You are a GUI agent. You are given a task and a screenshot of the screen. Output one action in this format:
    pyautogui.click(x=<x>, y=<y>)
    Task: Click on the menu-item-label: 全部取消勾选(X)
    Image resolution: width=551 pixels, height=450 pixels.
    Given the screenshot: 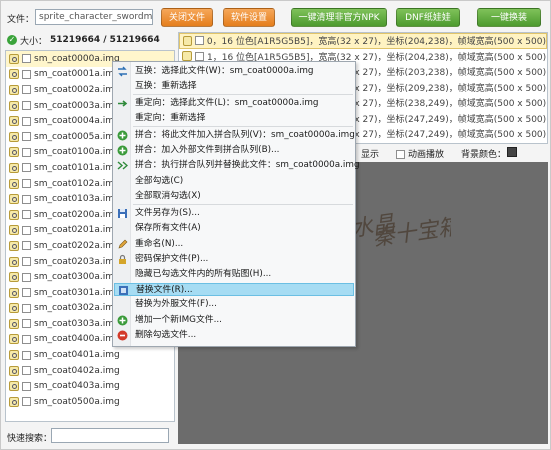 What is the action you would take?
    pyautogui.click(x=168, y=196)
    